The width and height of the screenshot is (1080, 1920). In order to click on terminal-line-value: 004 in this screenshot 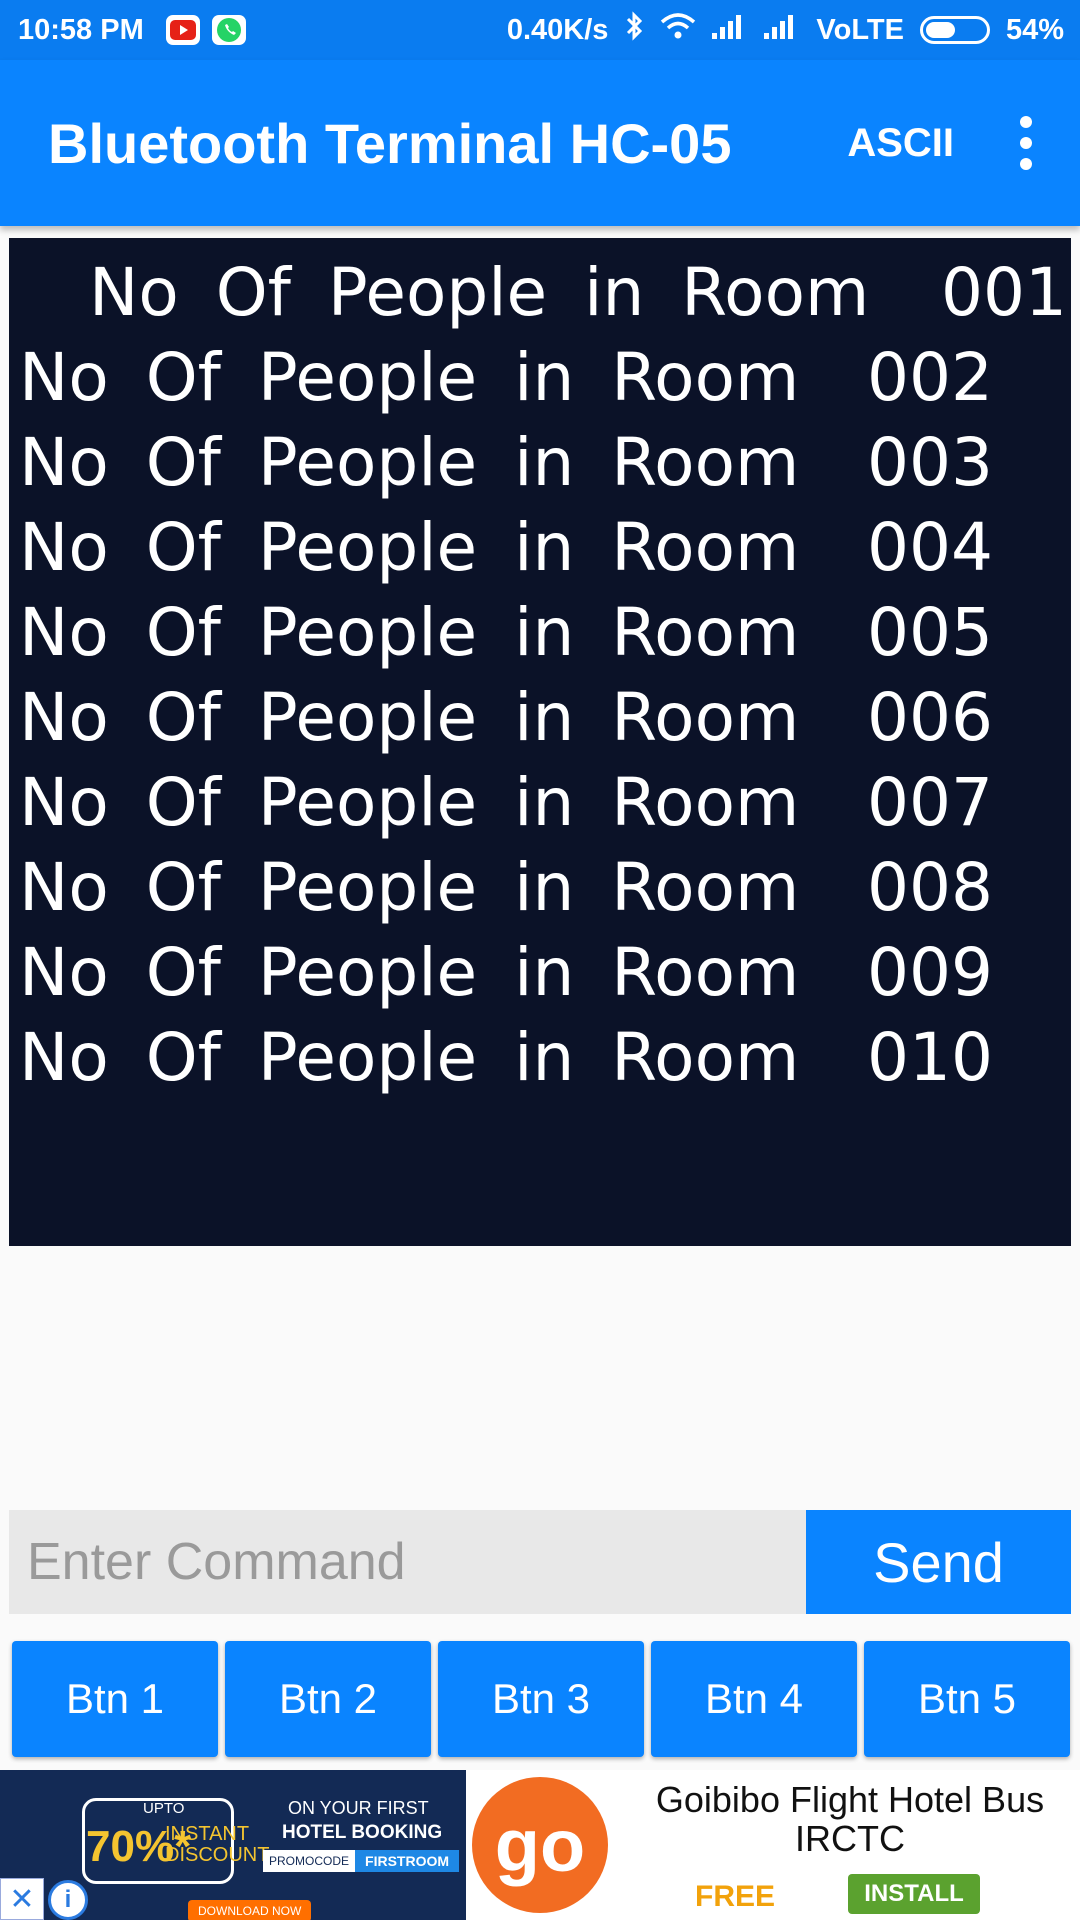, I will do `click(930, 547)`.